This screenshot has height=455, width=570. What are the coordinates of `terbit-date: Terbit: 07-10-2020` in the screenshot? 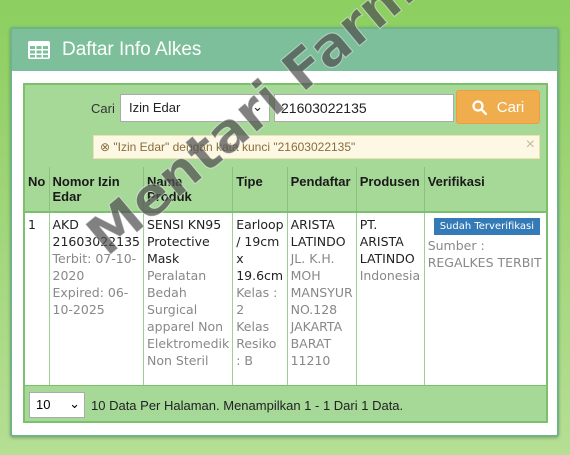 It's located at (94, 267).